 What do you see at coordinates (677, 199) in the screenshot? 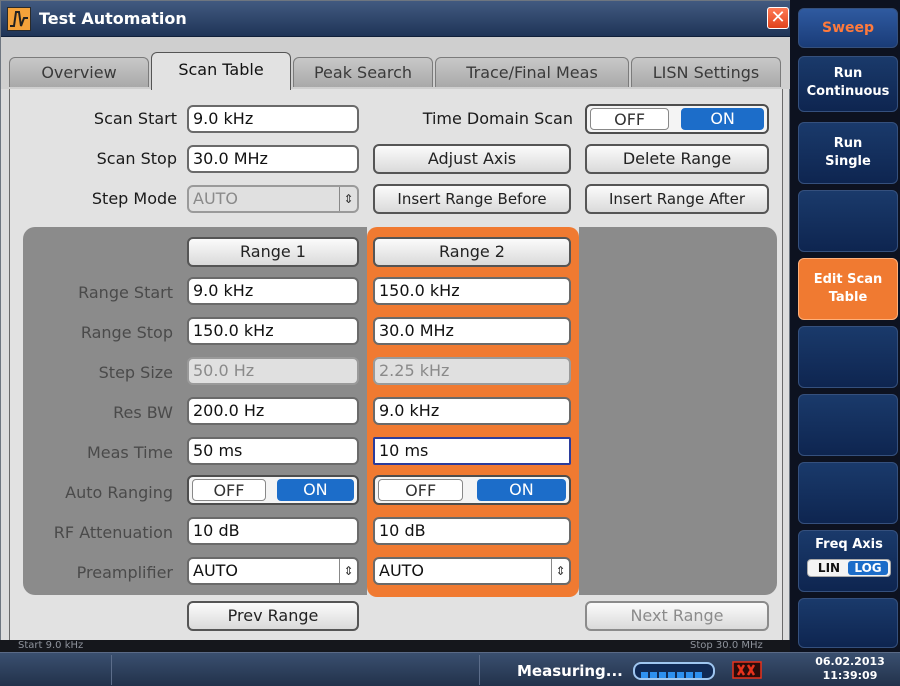
I see `insert-range-after-button: Insert Range After` at bounding box center [677, 199].